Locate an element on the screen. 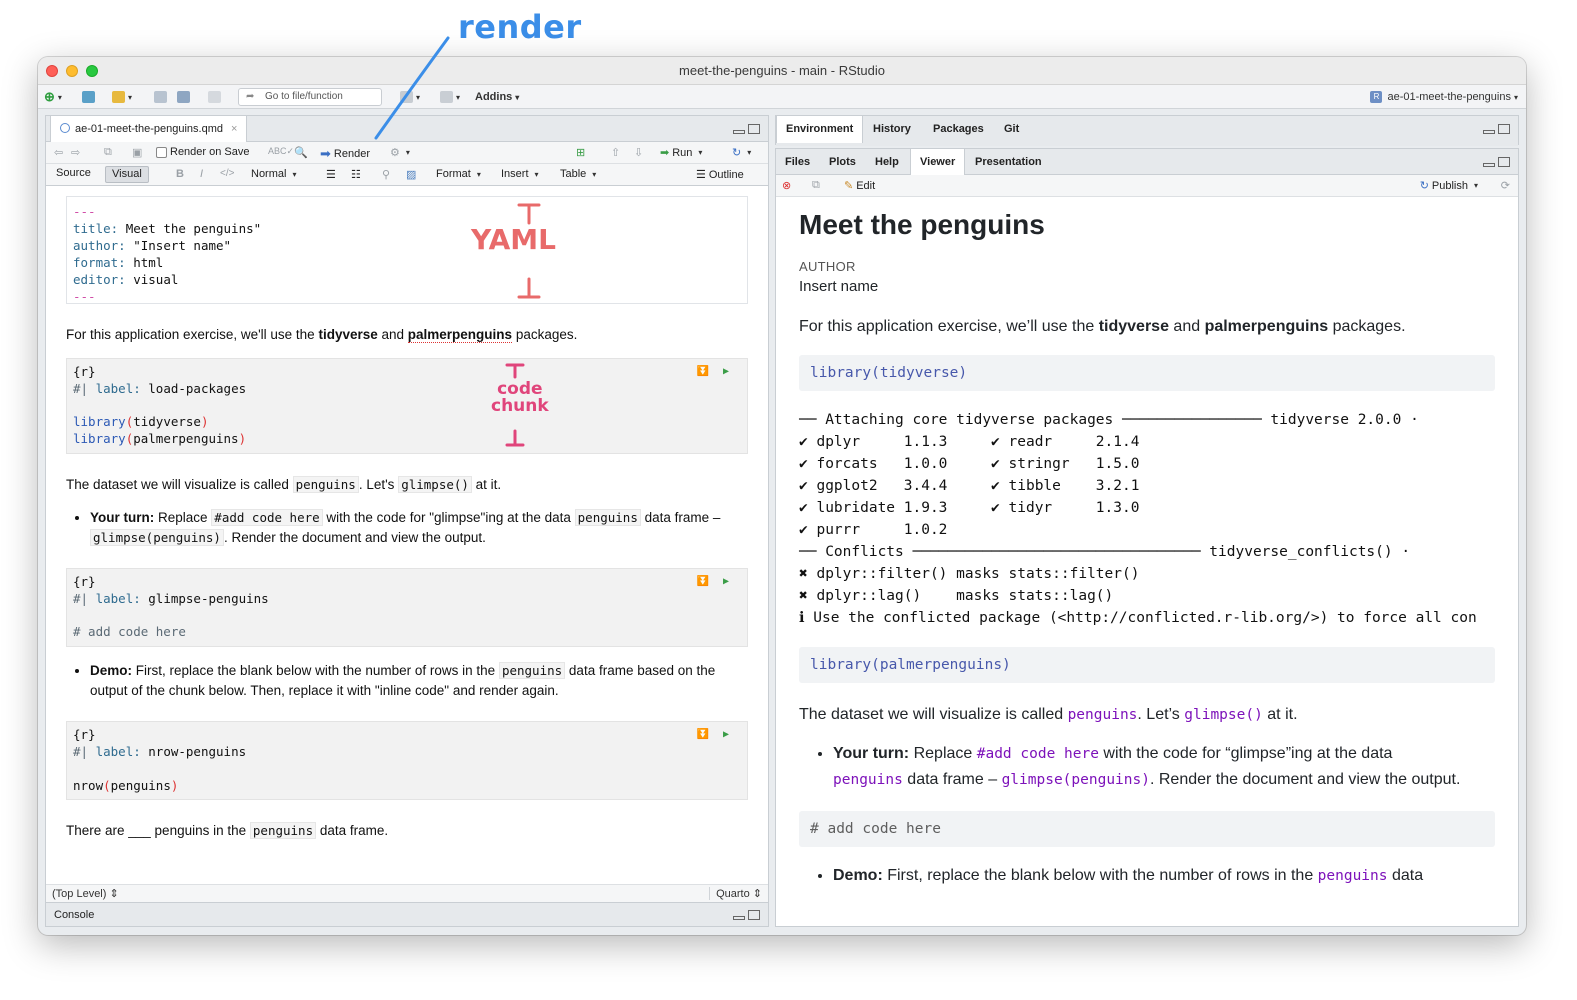 This screenshot has height=1000, width=1577. pencil-icon: ✎ is located at coordinates (849, 186).